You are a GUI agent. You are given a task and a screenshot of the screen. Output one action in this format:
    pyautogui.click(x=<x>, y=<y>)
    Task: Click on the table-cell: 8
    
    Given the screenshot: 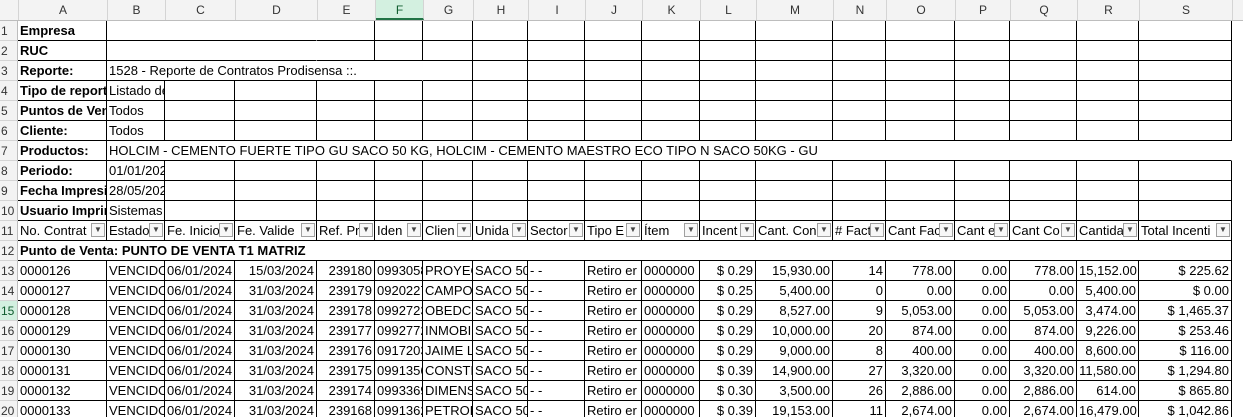 What is the action you would take?
    pyautogui.click(x=859, y=351)
    